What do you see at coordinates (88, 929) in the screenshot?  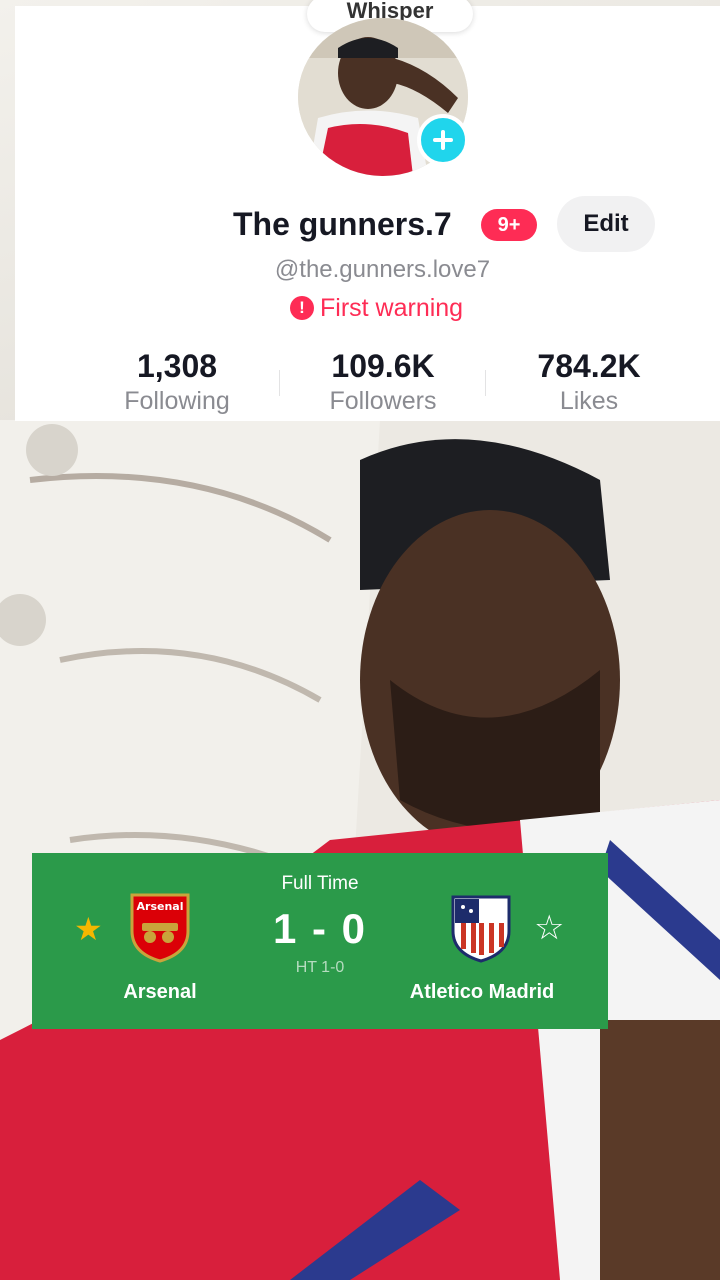 I see `star-filled-icon: ★` at bounding box center [88, 929].